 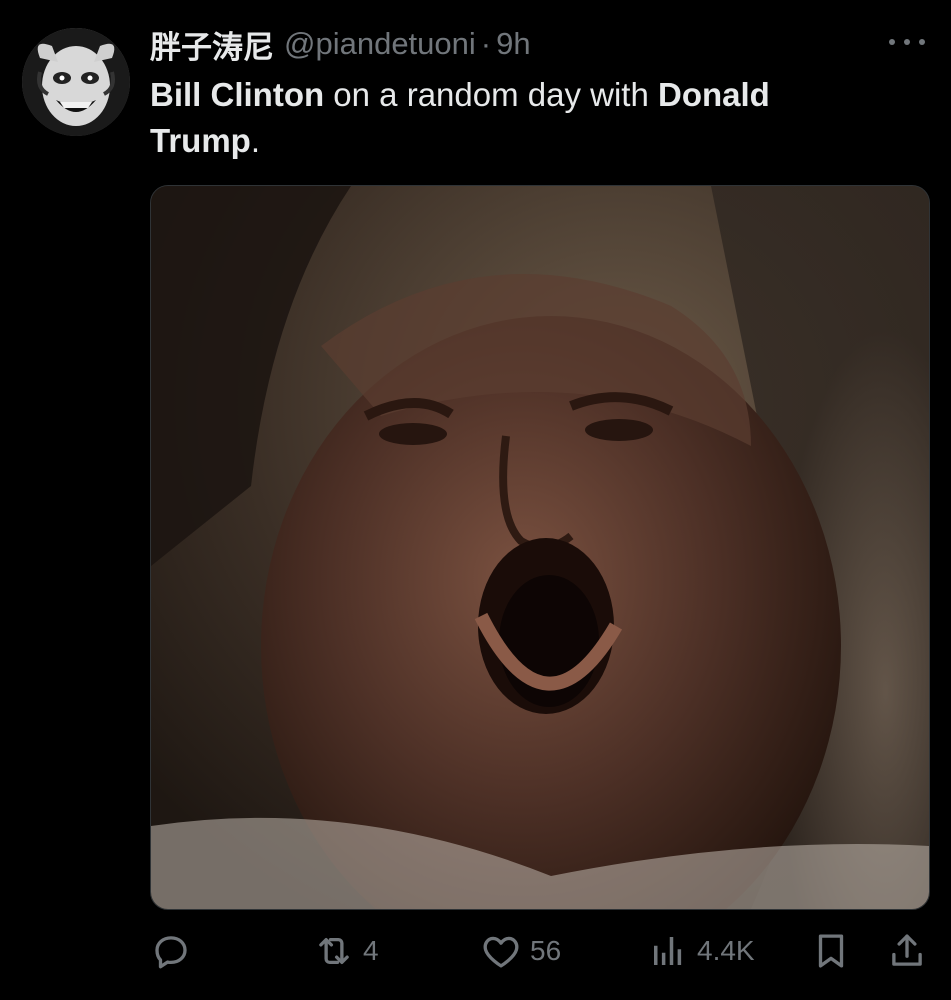 I want to click on tweet-text-segment: ., so click(x=255, y=140).